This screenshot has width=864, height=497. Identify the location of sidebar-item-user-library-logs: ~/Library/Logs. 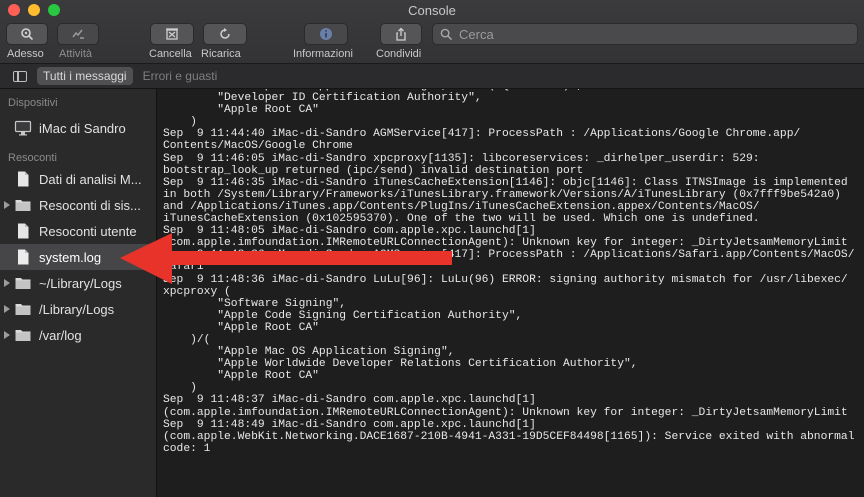
(78, 283).